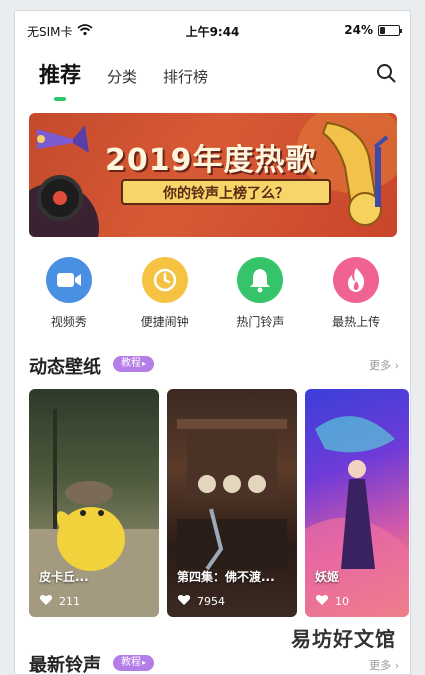 This screenshot has width=425, height=675. Describe the element at coordinates (164, 280) in the screenshot. I see `clock-icon` at that location.